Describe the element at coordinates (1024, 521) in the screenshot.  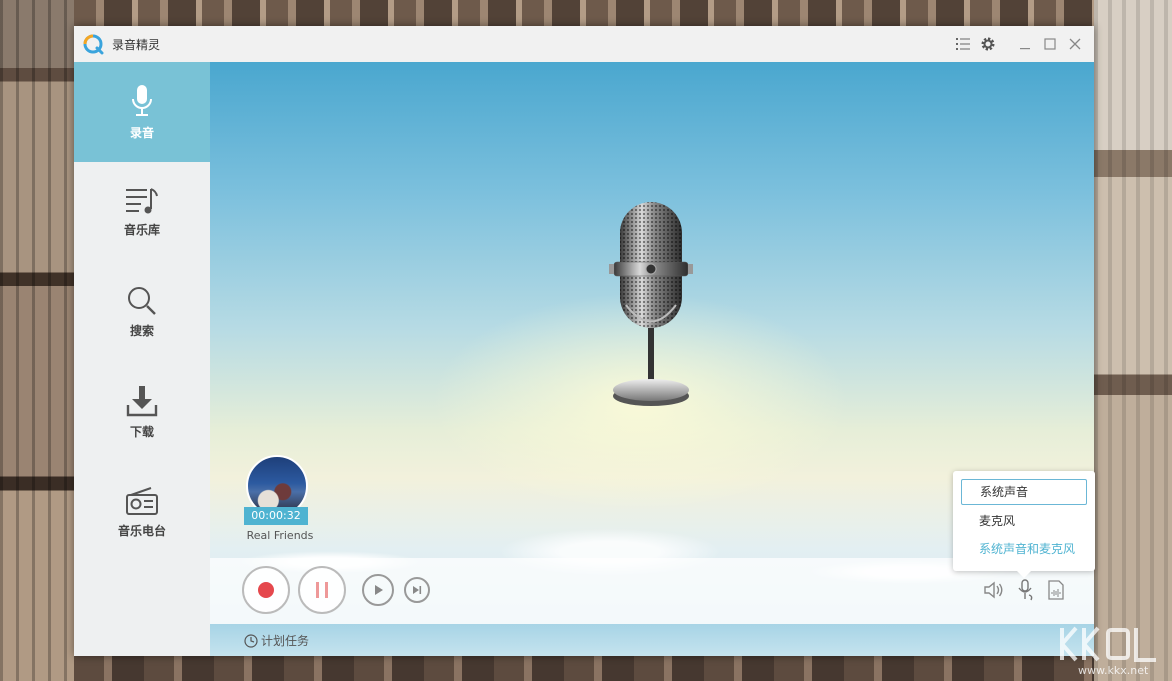
I see `source-option-microphone: 麦克风` at that location.